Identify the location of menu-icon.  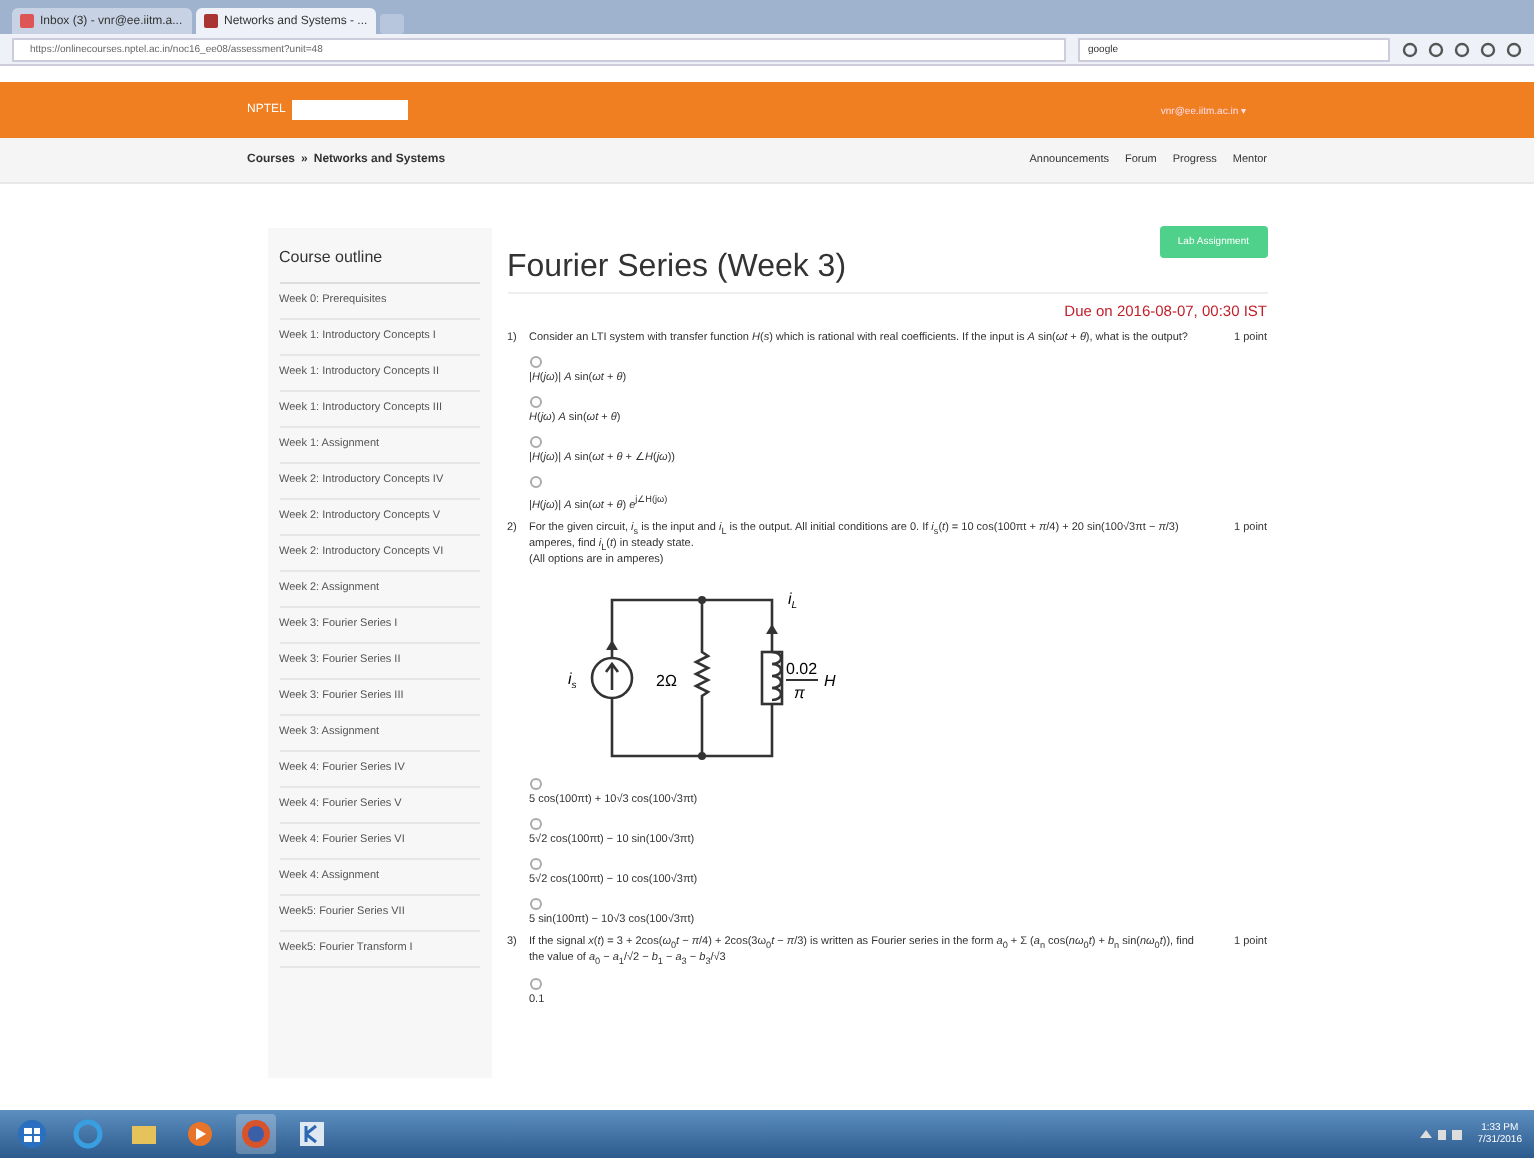
(1514, 49).